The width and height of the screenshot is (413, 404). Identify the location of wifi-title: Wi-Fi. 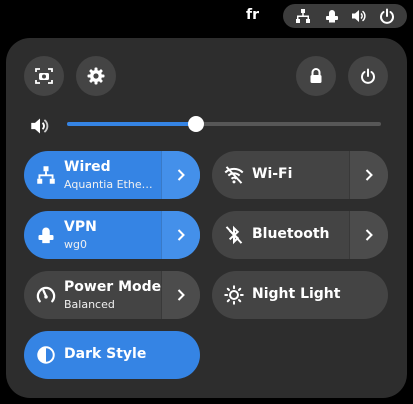
(272, 174).